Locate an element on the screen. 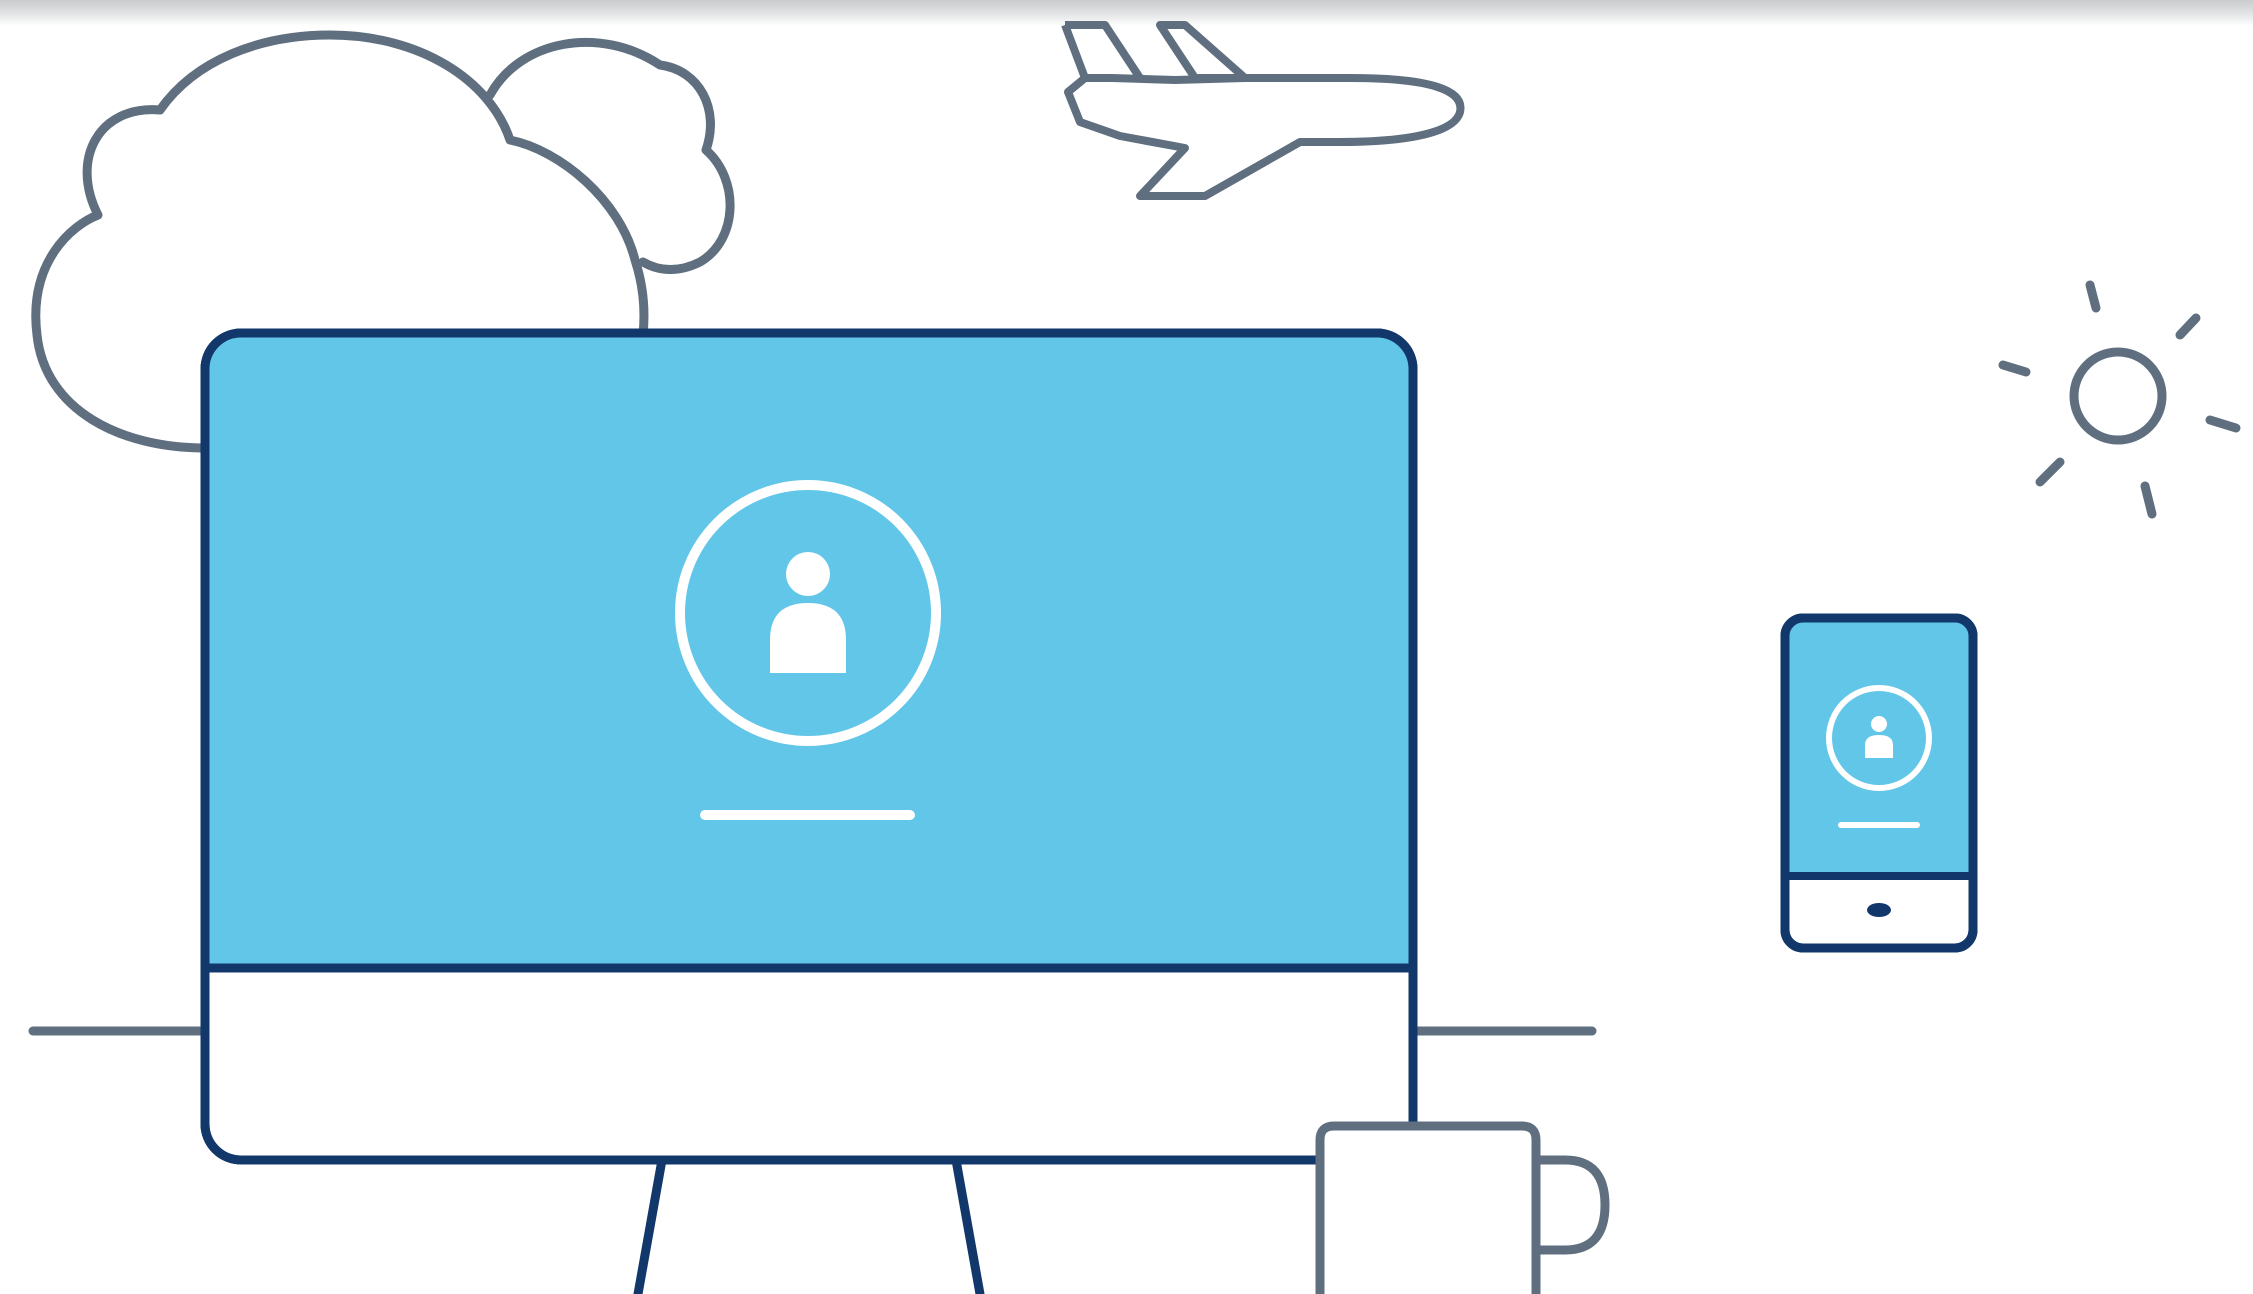  airplane-icon is located at coordinates (1263, 110).